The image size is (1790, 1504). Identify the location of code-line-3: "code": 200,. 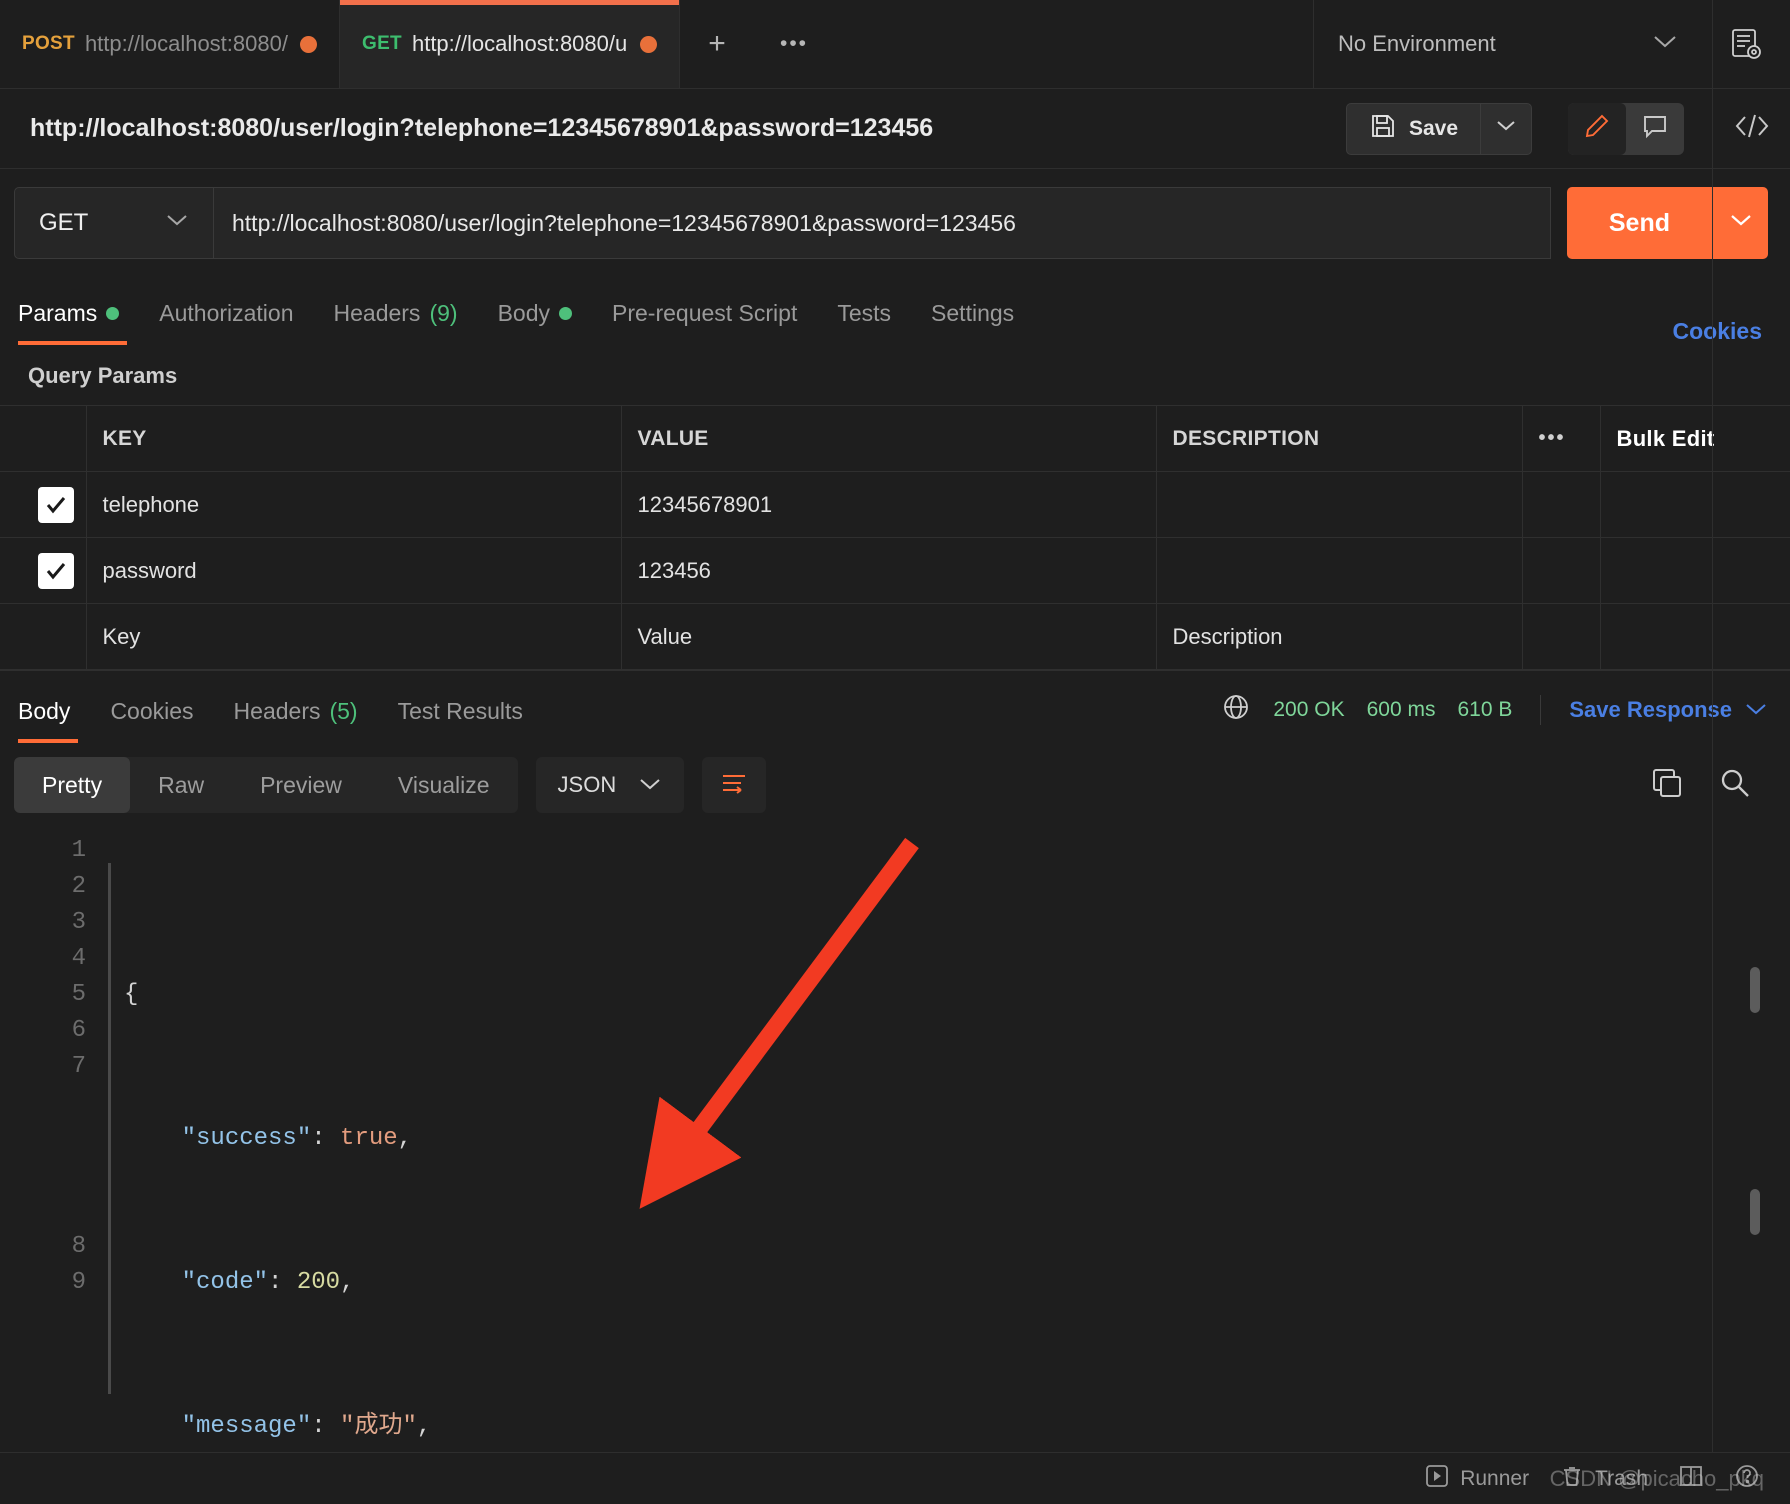
(268, 1282).